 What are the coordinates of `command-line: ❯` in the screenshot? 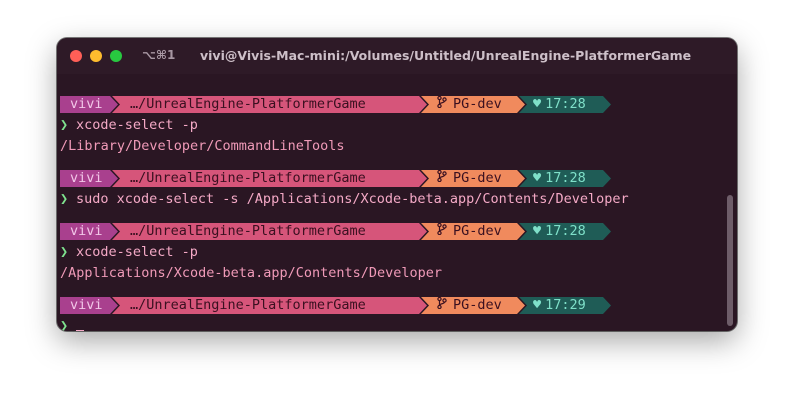 It's located at (390, 324).